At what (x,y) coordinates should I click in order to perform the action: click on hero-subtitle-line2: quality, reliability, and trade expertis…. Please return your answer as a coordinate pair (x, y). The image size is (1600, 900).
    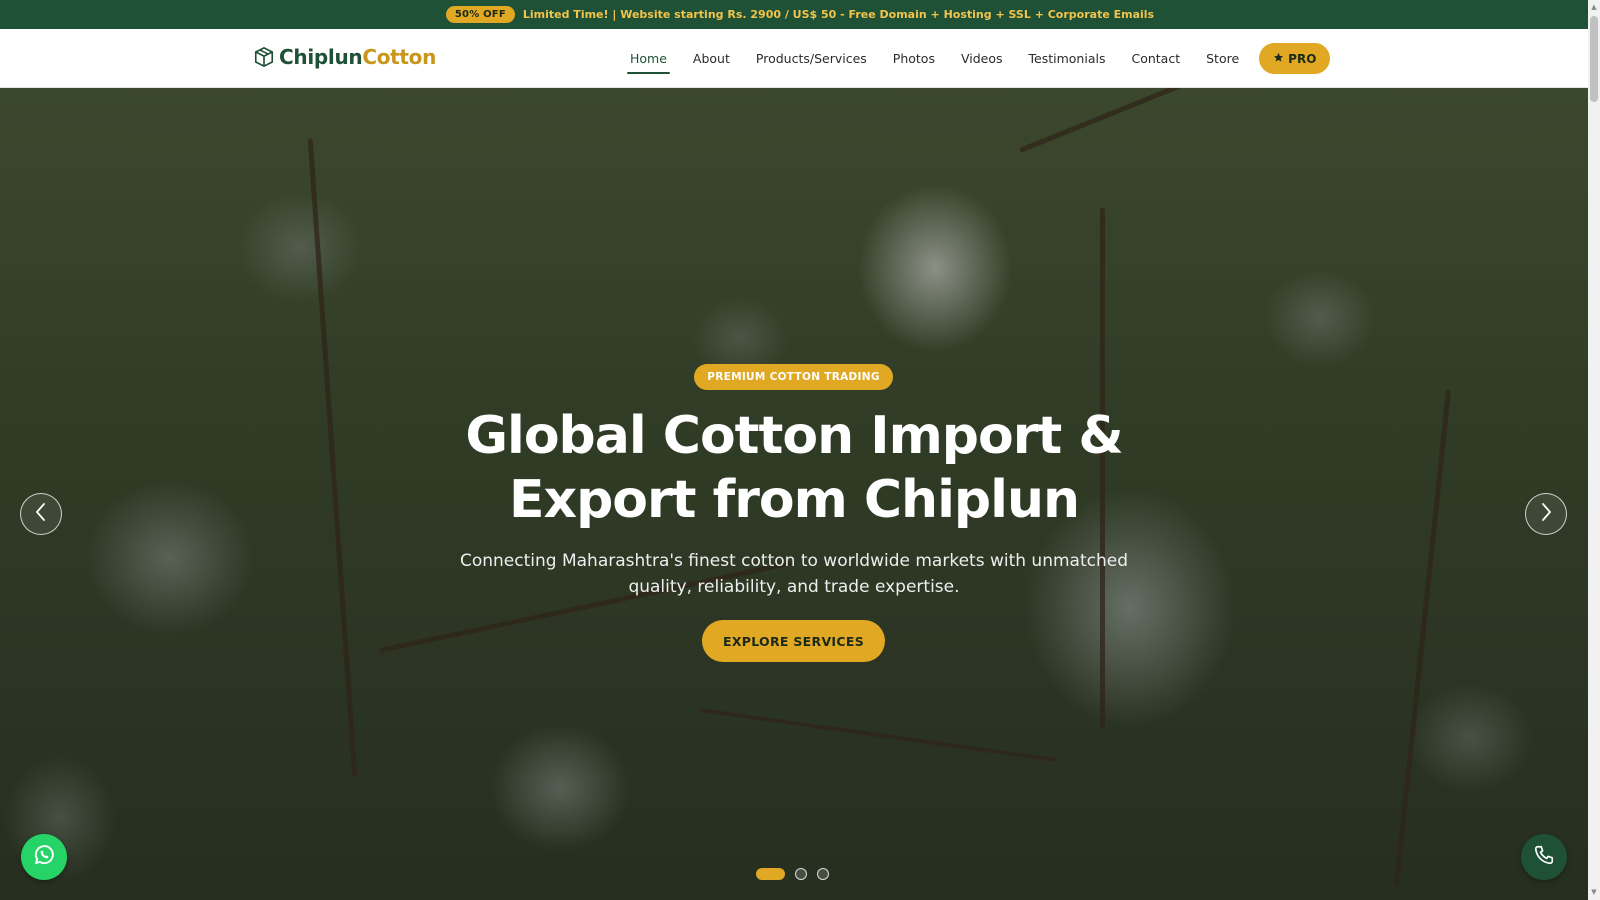
    Looking at the image, I should click on (794, 587).